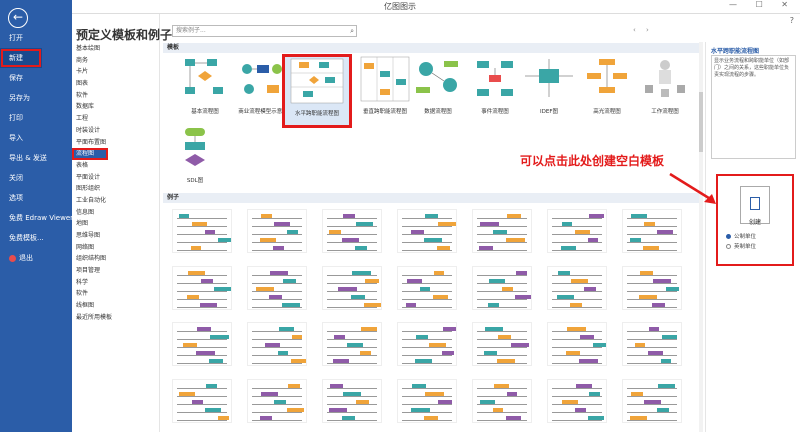  I want to click on category-item: 图形组织, so click(116, 189).